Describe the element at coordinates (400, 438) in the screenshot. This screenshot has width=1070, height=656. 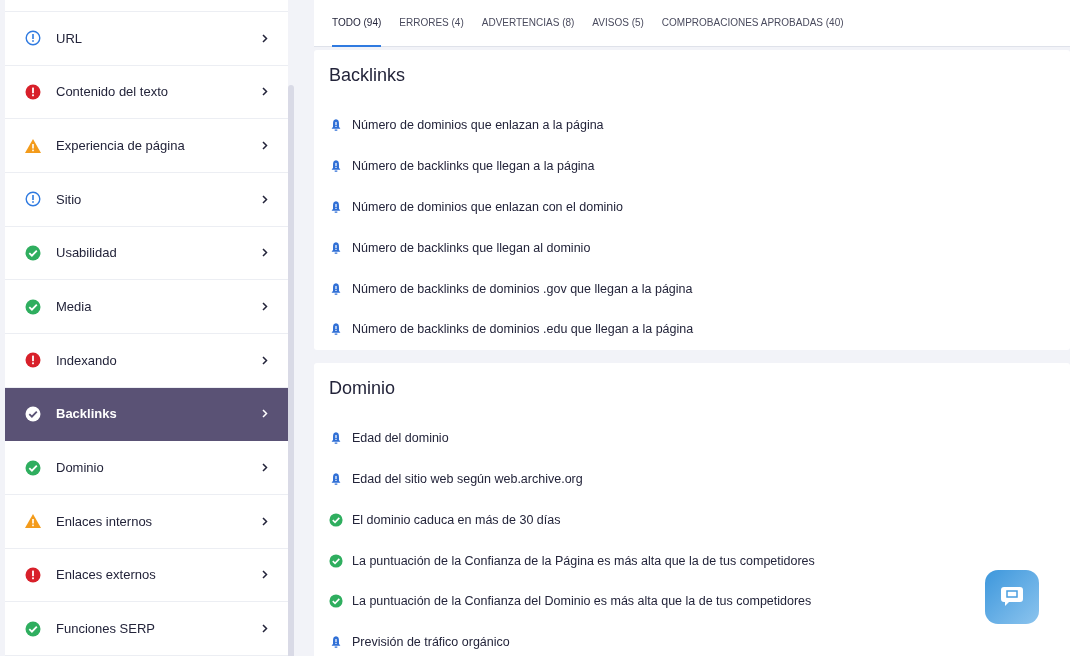
I see `check-label: Edad del dominio` at that location.